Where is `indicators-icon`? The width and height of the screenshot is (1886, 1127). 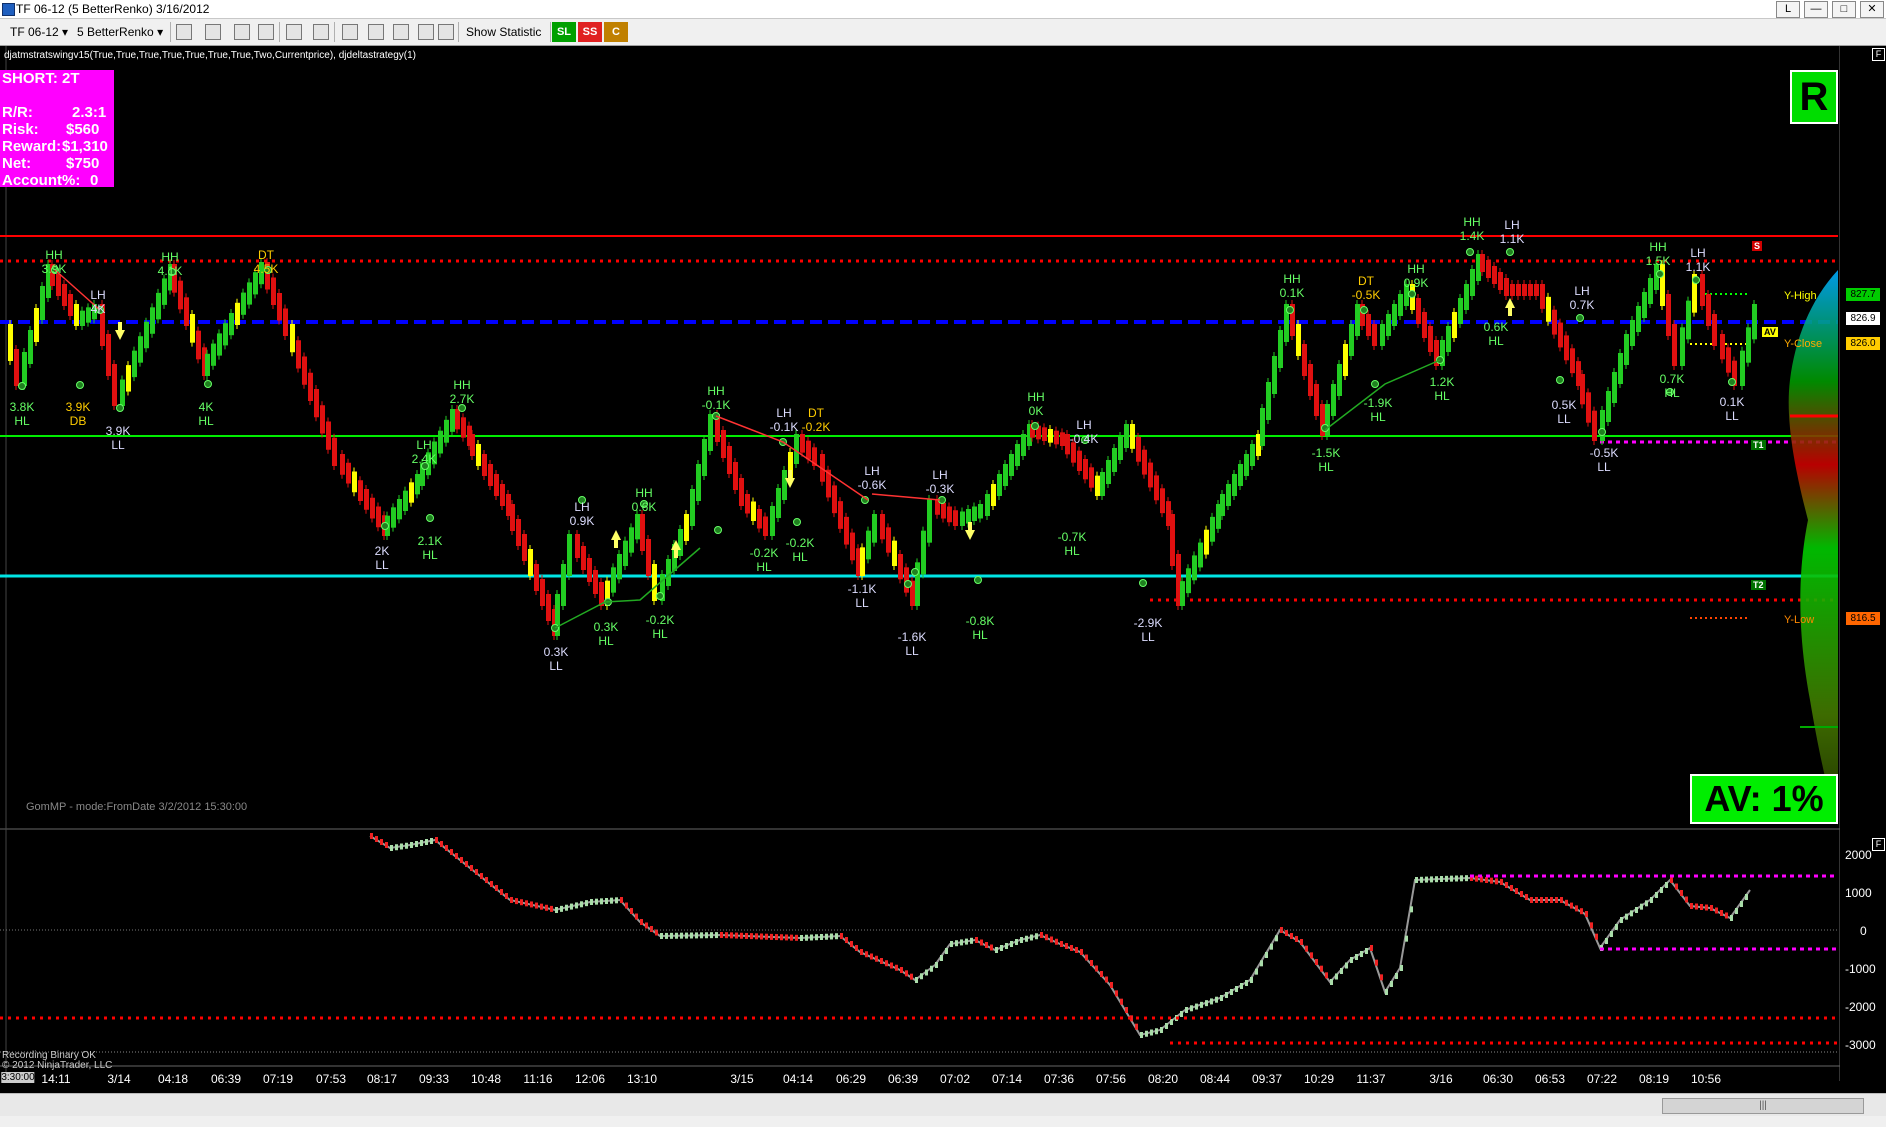
indicators-icon is located at coordinates (376, 32).